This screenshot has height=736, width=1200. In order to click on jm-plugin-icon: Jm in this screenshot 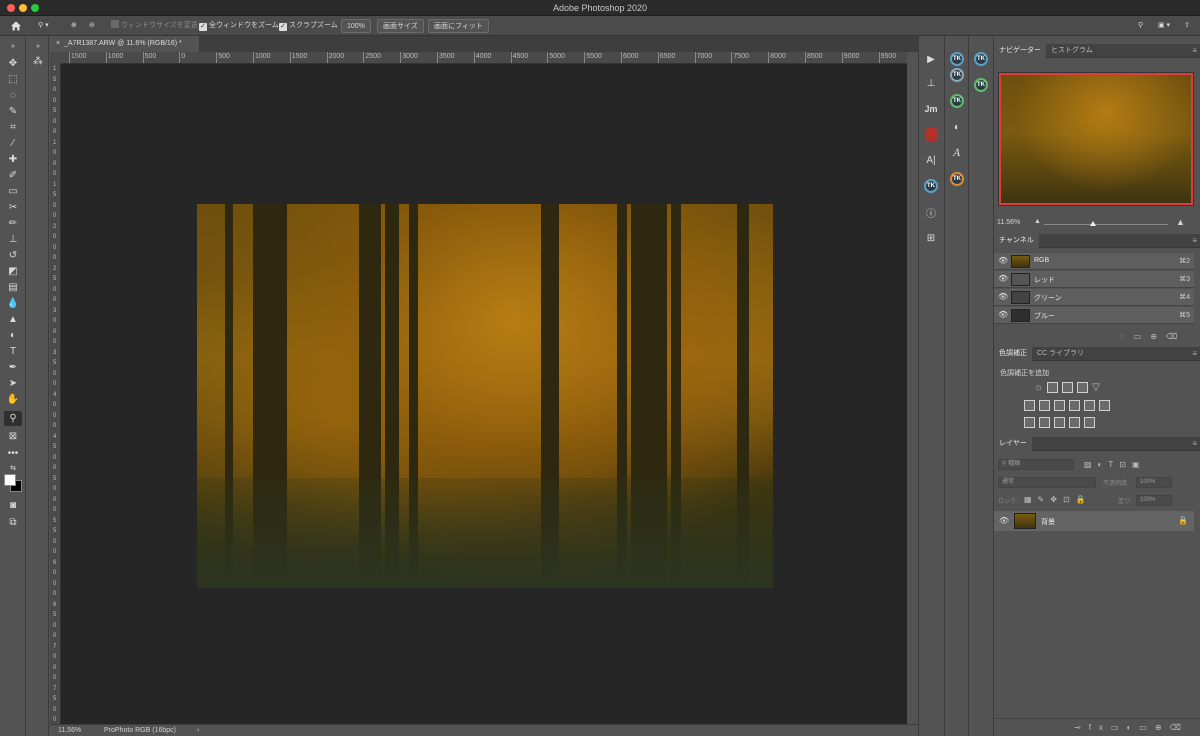, I will do `click(931, 109)`.